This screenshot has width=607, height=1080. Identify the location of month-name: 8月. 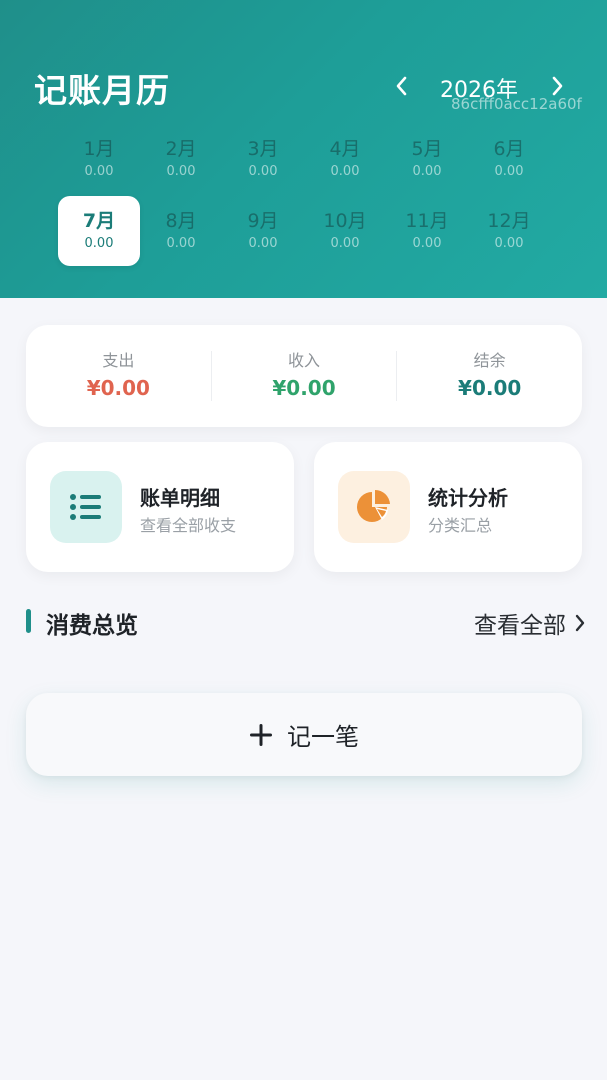
(181, 221).